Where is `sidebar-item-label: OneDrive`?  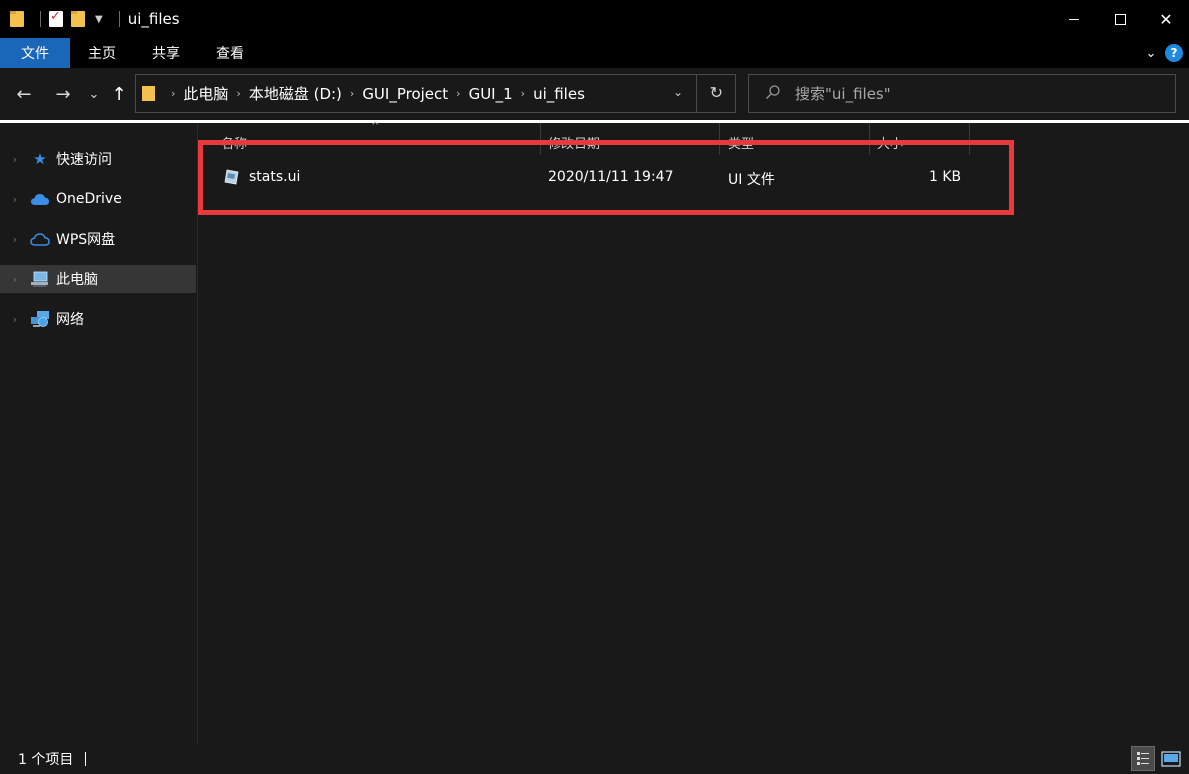 sidebar-item-label: OneDrive is located at coordinates (89, 199).